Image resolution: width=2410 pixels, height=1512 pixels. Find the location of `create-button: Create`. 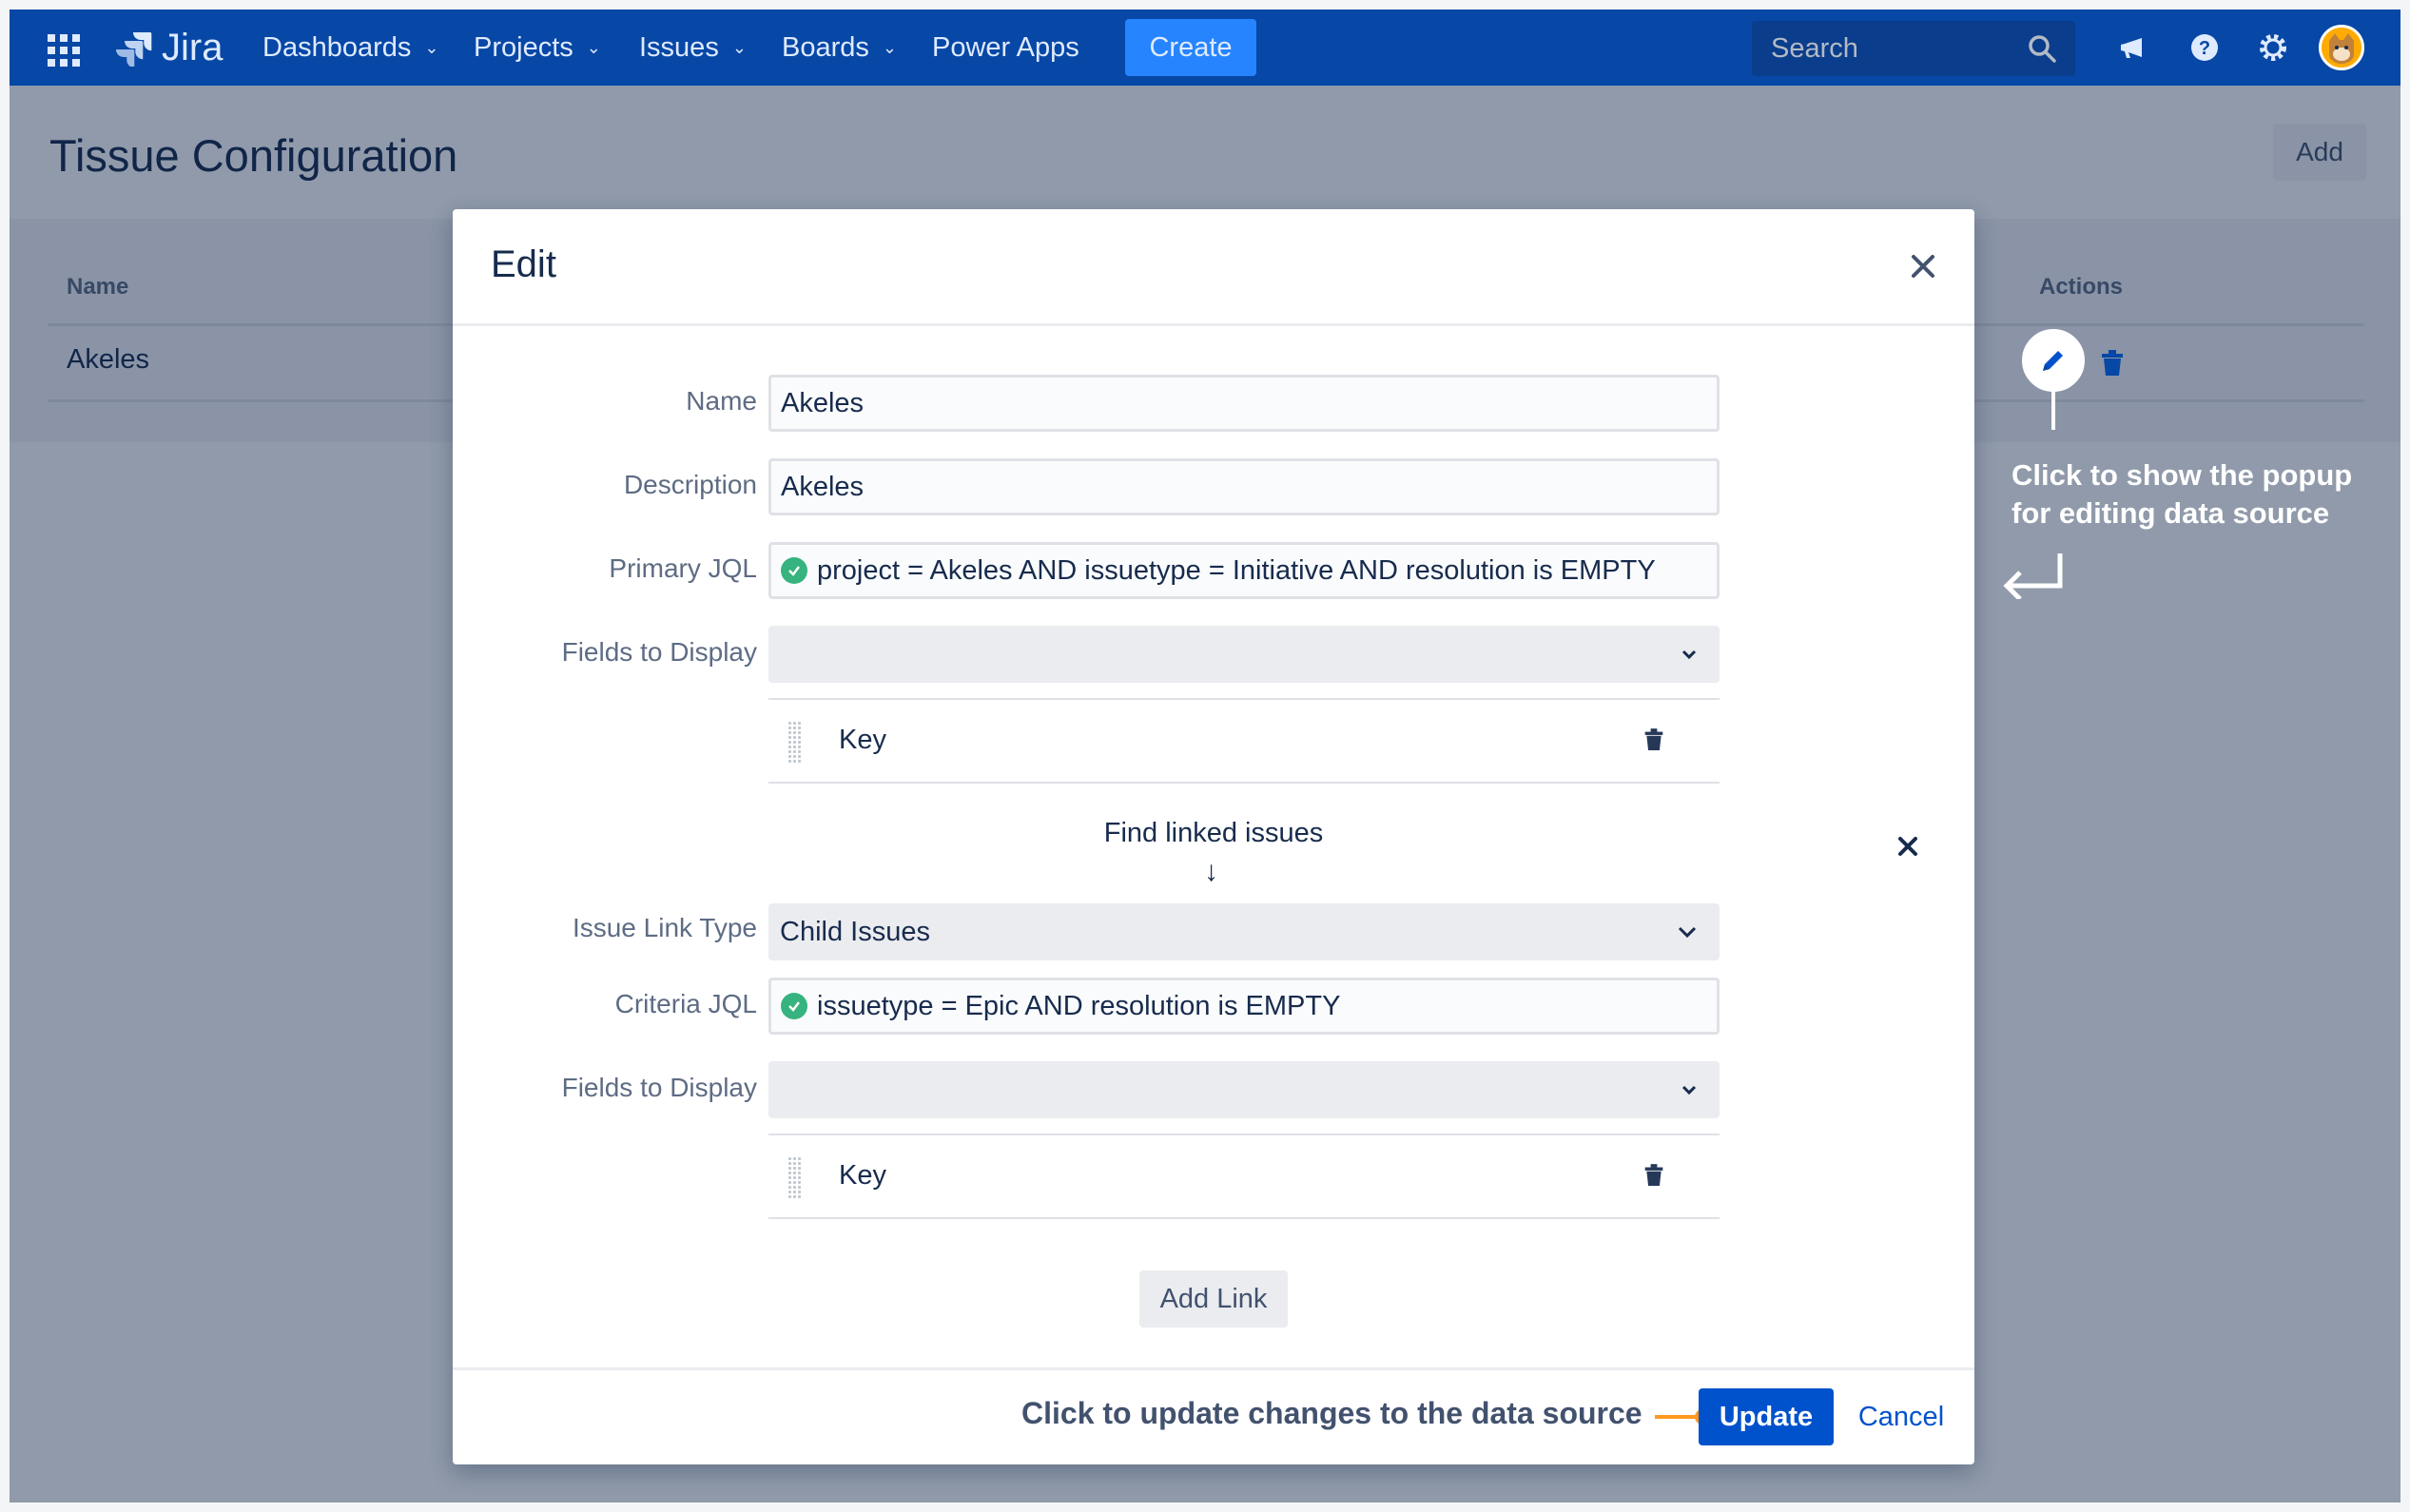

create-button: Create is located at coordinates (1191, 48).